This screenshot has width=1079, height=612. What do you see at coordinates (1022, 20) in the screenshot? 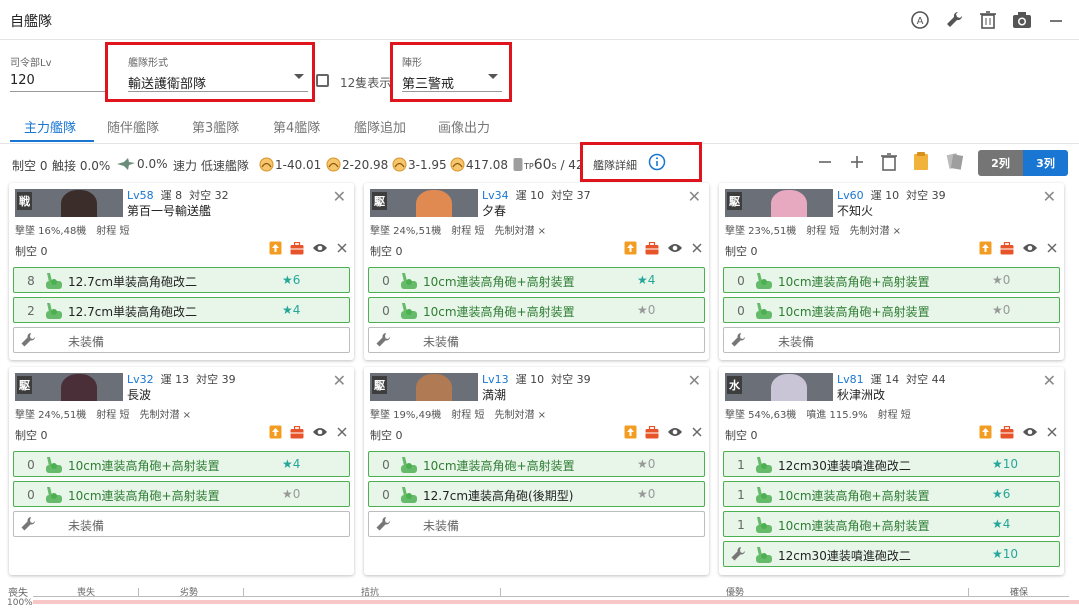
I see `camera-icon` at bounding box center [1022, 20].